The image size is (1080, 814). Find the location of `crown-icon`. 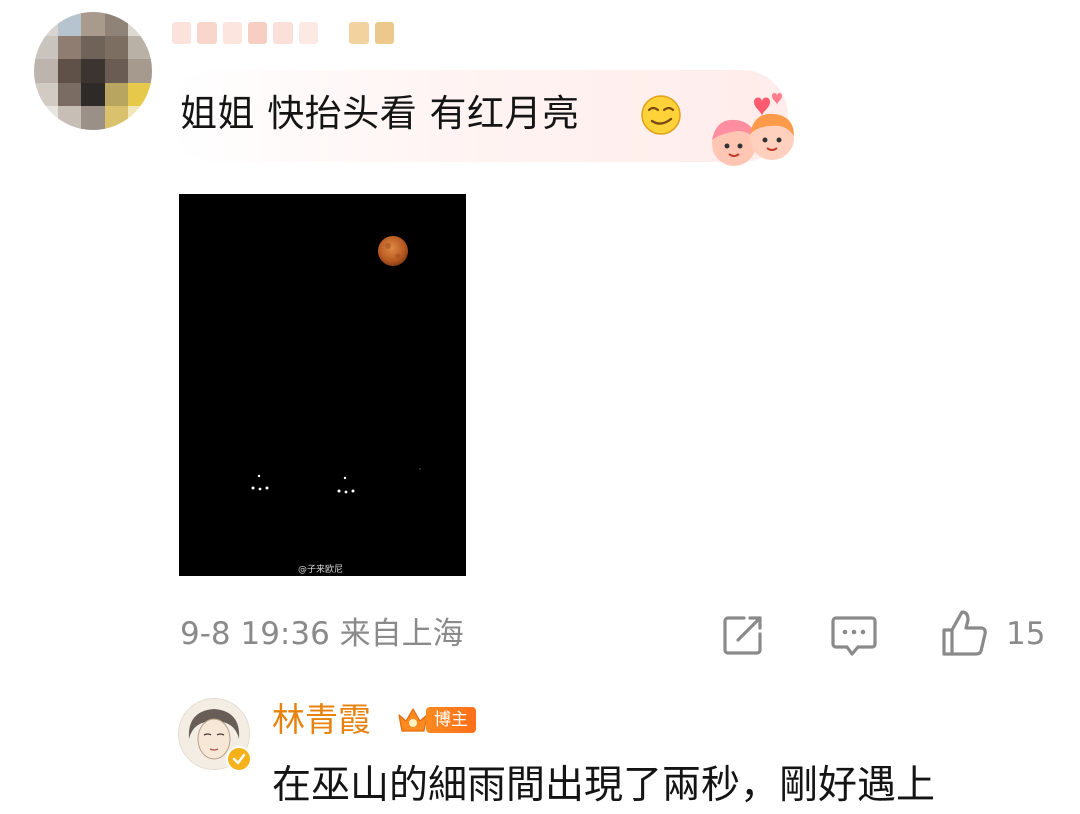

crown-icon is located at coordinates (413, 720).